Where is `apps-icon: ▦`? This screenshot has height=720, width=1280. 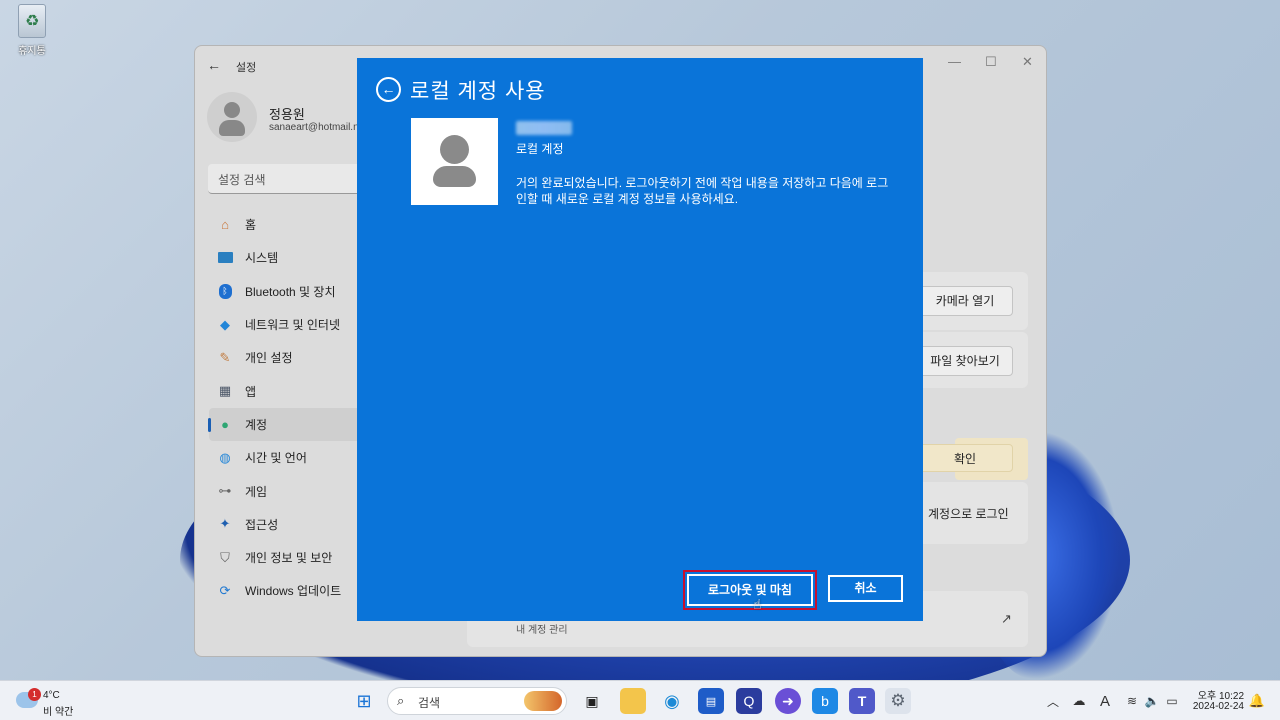 apps-icon: ▦ is located at coordinates (225, 391).